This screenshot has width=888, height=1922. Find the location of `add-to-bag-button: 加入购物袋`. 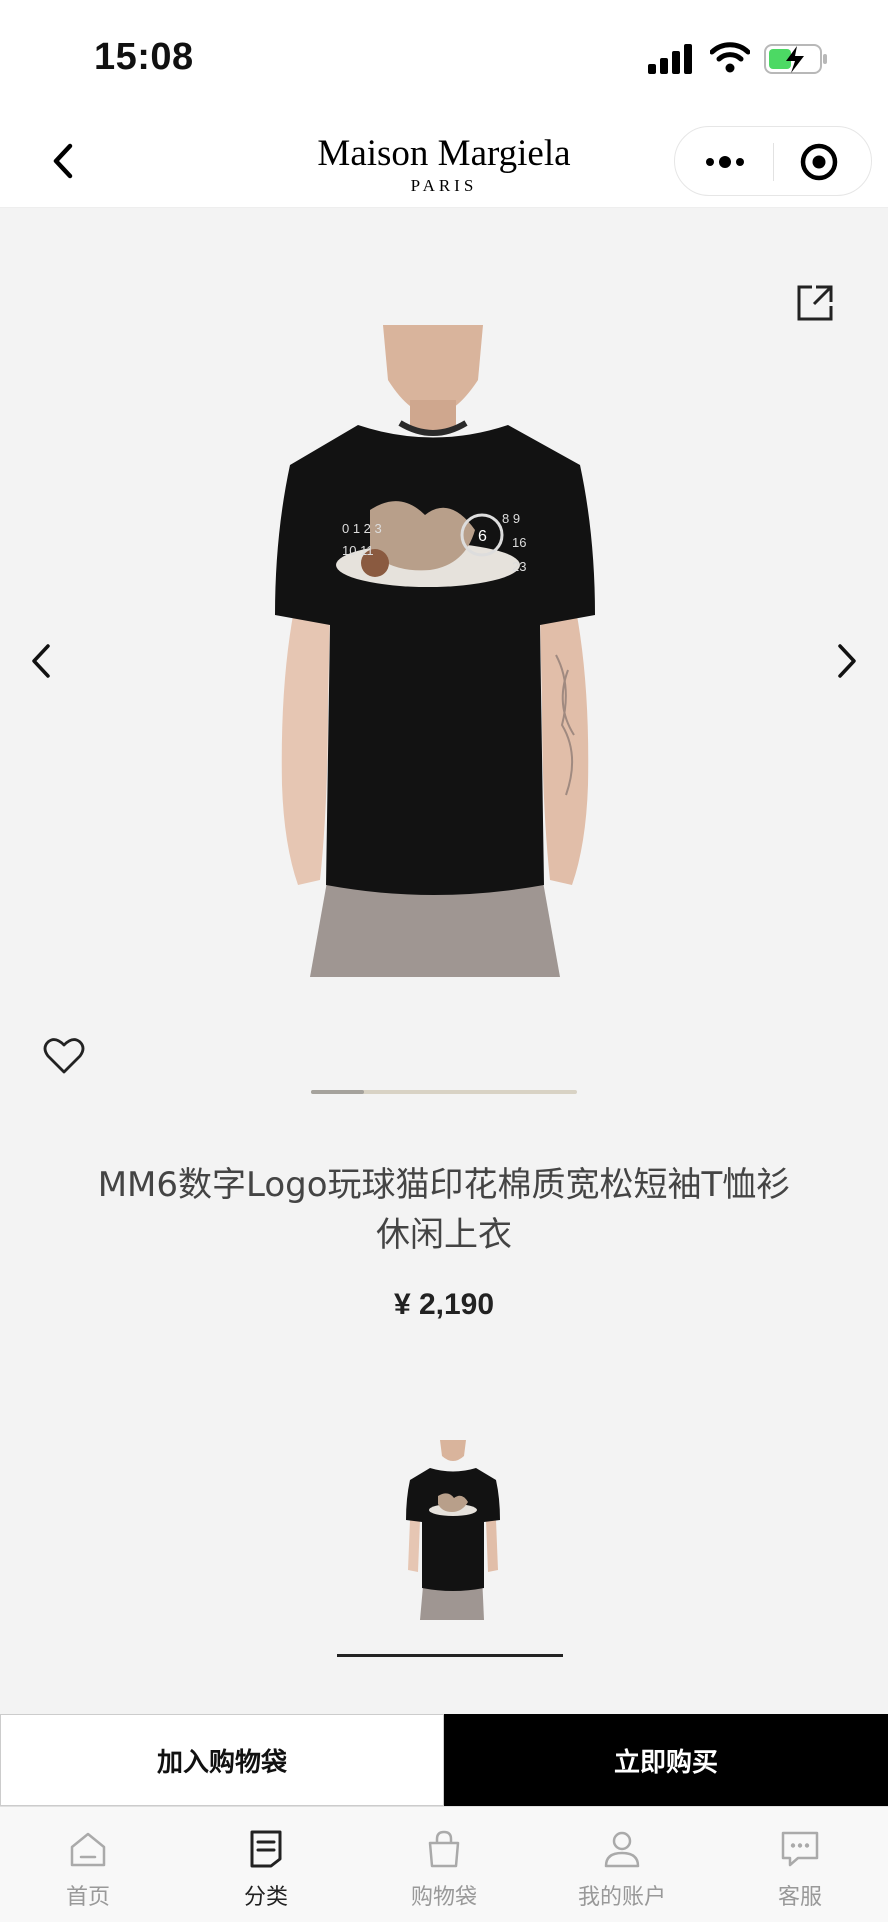

add-to-bag-button: 加入购物袋 is located at coordinates (222, 1760).